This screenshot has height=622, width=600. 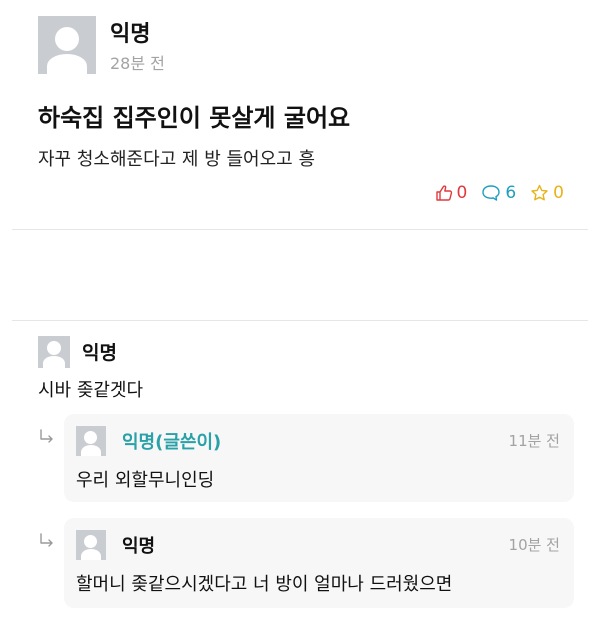 What do you see at coordinates (91, 390) in the screenshot?
I see `comment-text: 시바 좆같겟다` at bounding box center [91, 390].